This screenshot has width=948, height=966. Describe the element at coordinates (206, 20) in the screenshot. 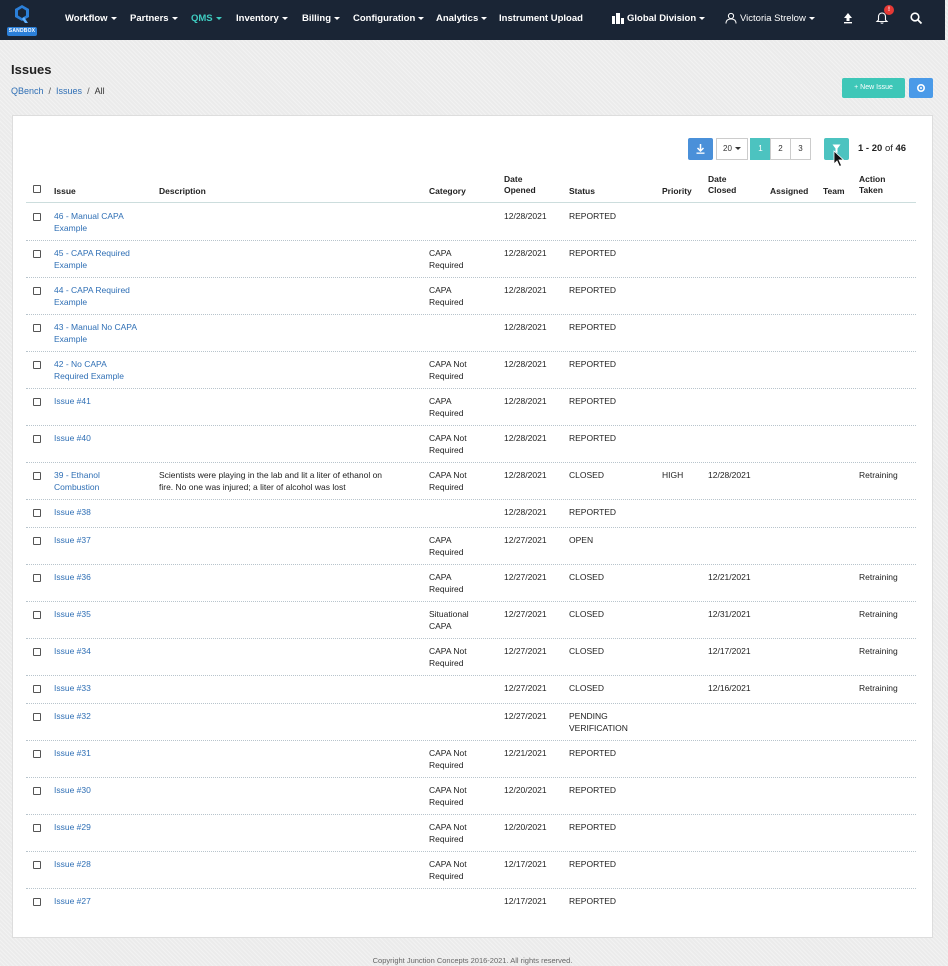

I see `nav-qms: QMS` at that location.